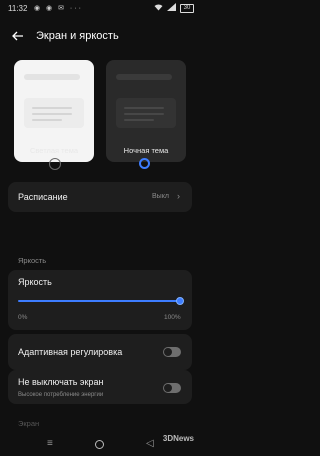 This screenshot has height=456, width=320. I want to click on wifi-icon, so click(158, 8).